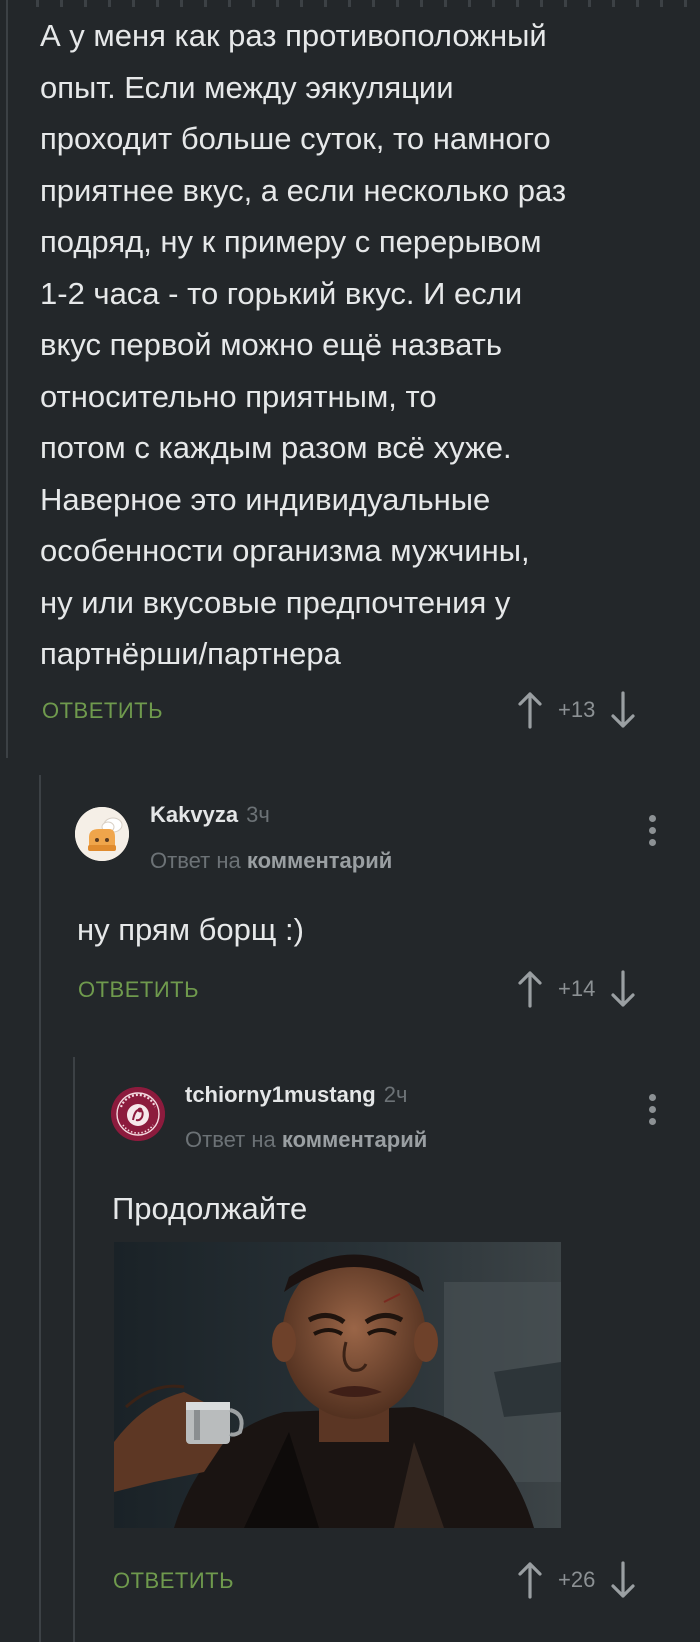  I want to click on comment-line: подряд, ну к примеру с перерывом, so click(291, 241).